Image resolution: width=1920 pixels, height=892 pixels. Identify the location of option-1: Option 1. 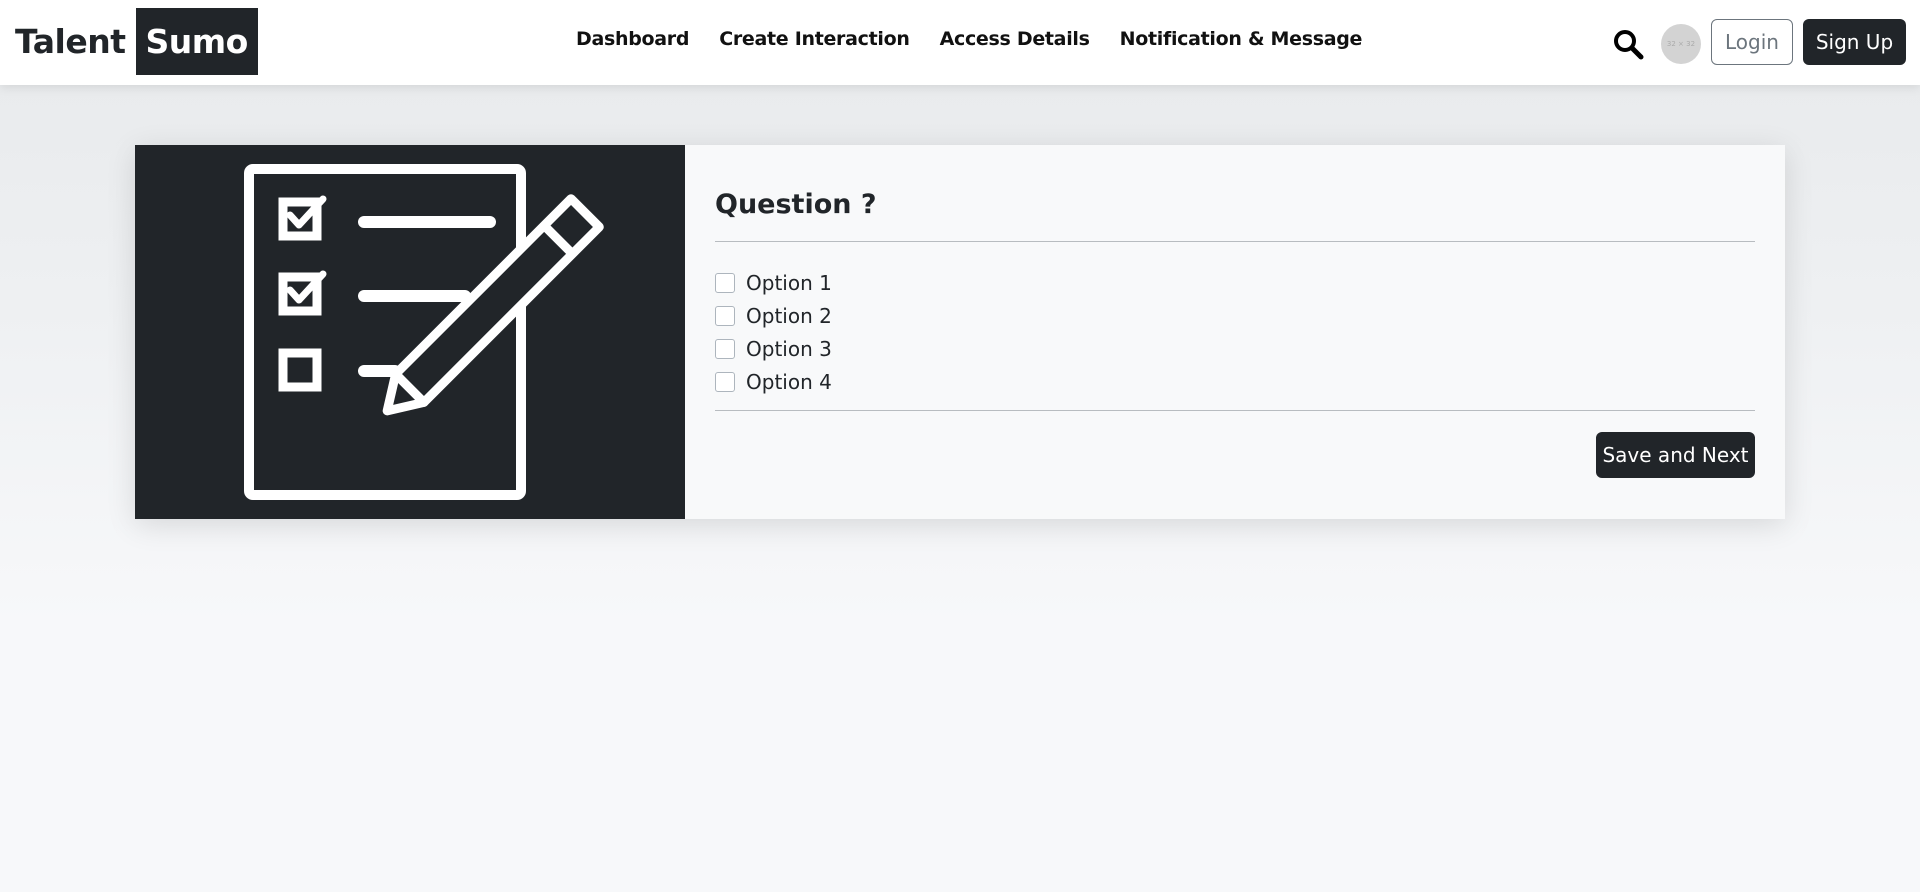
(773, 282).